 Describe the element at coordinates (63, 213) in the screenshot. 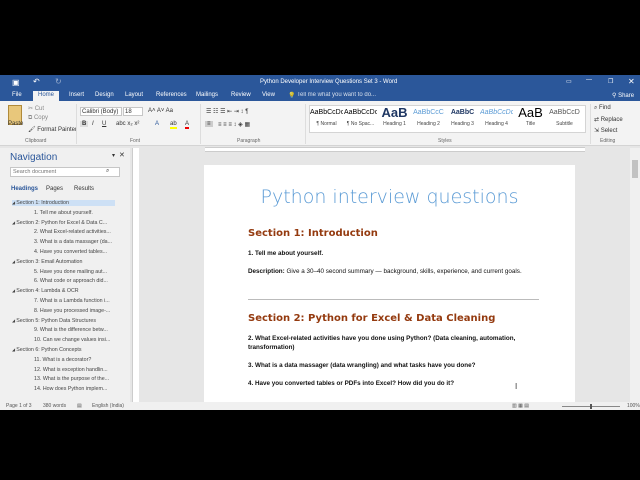

I see `nav-heading-item: 1. Tell me about yourself.` at that location.